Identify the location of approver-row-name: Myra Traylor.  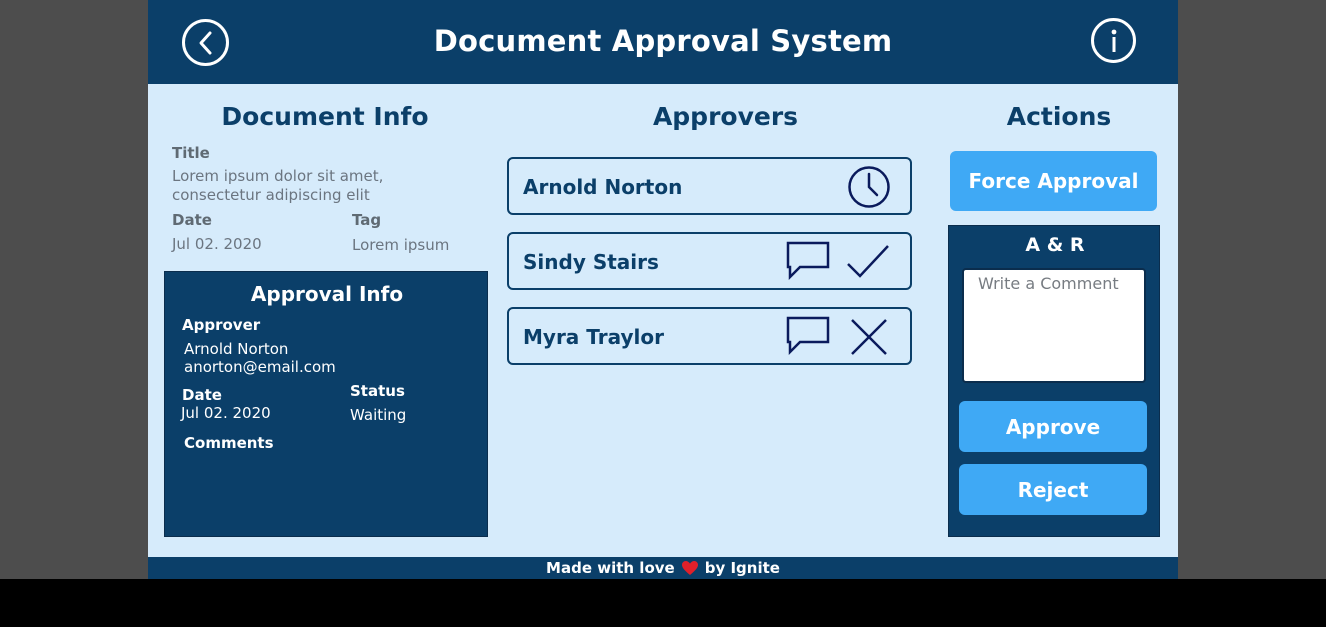
(593, 337).